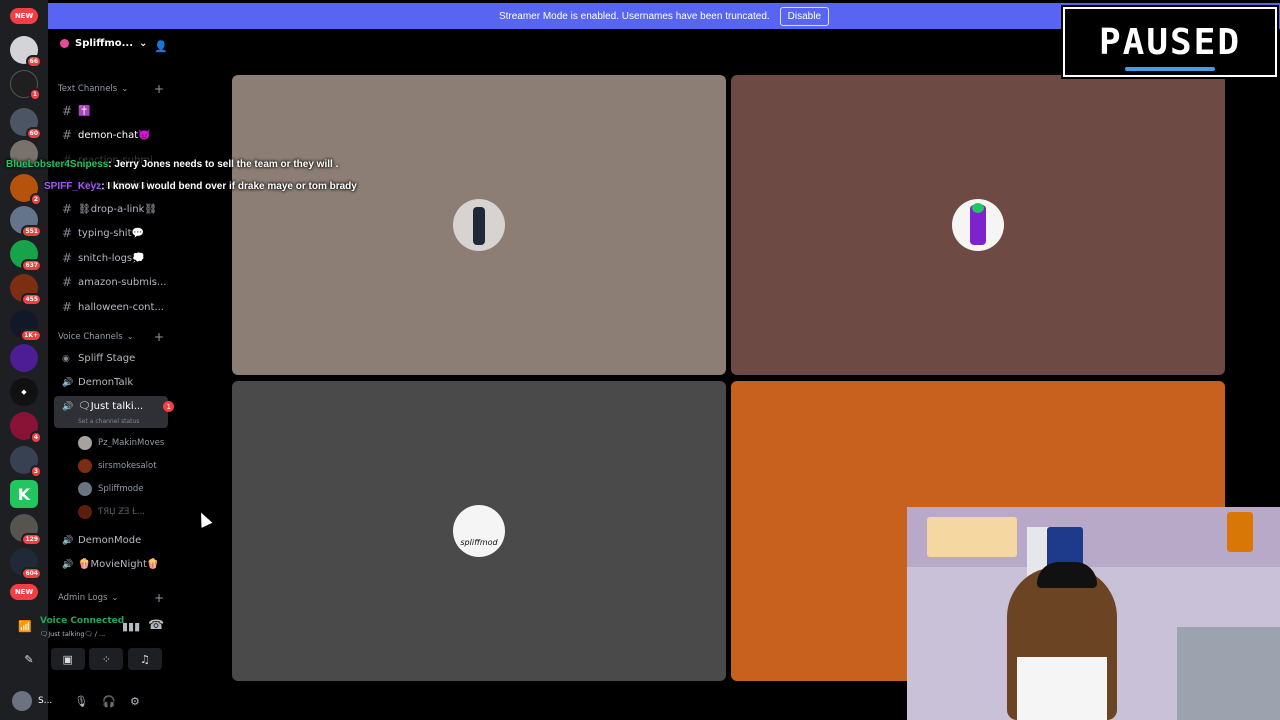  I want to click on mention-badge: 66, so click(33, 61).